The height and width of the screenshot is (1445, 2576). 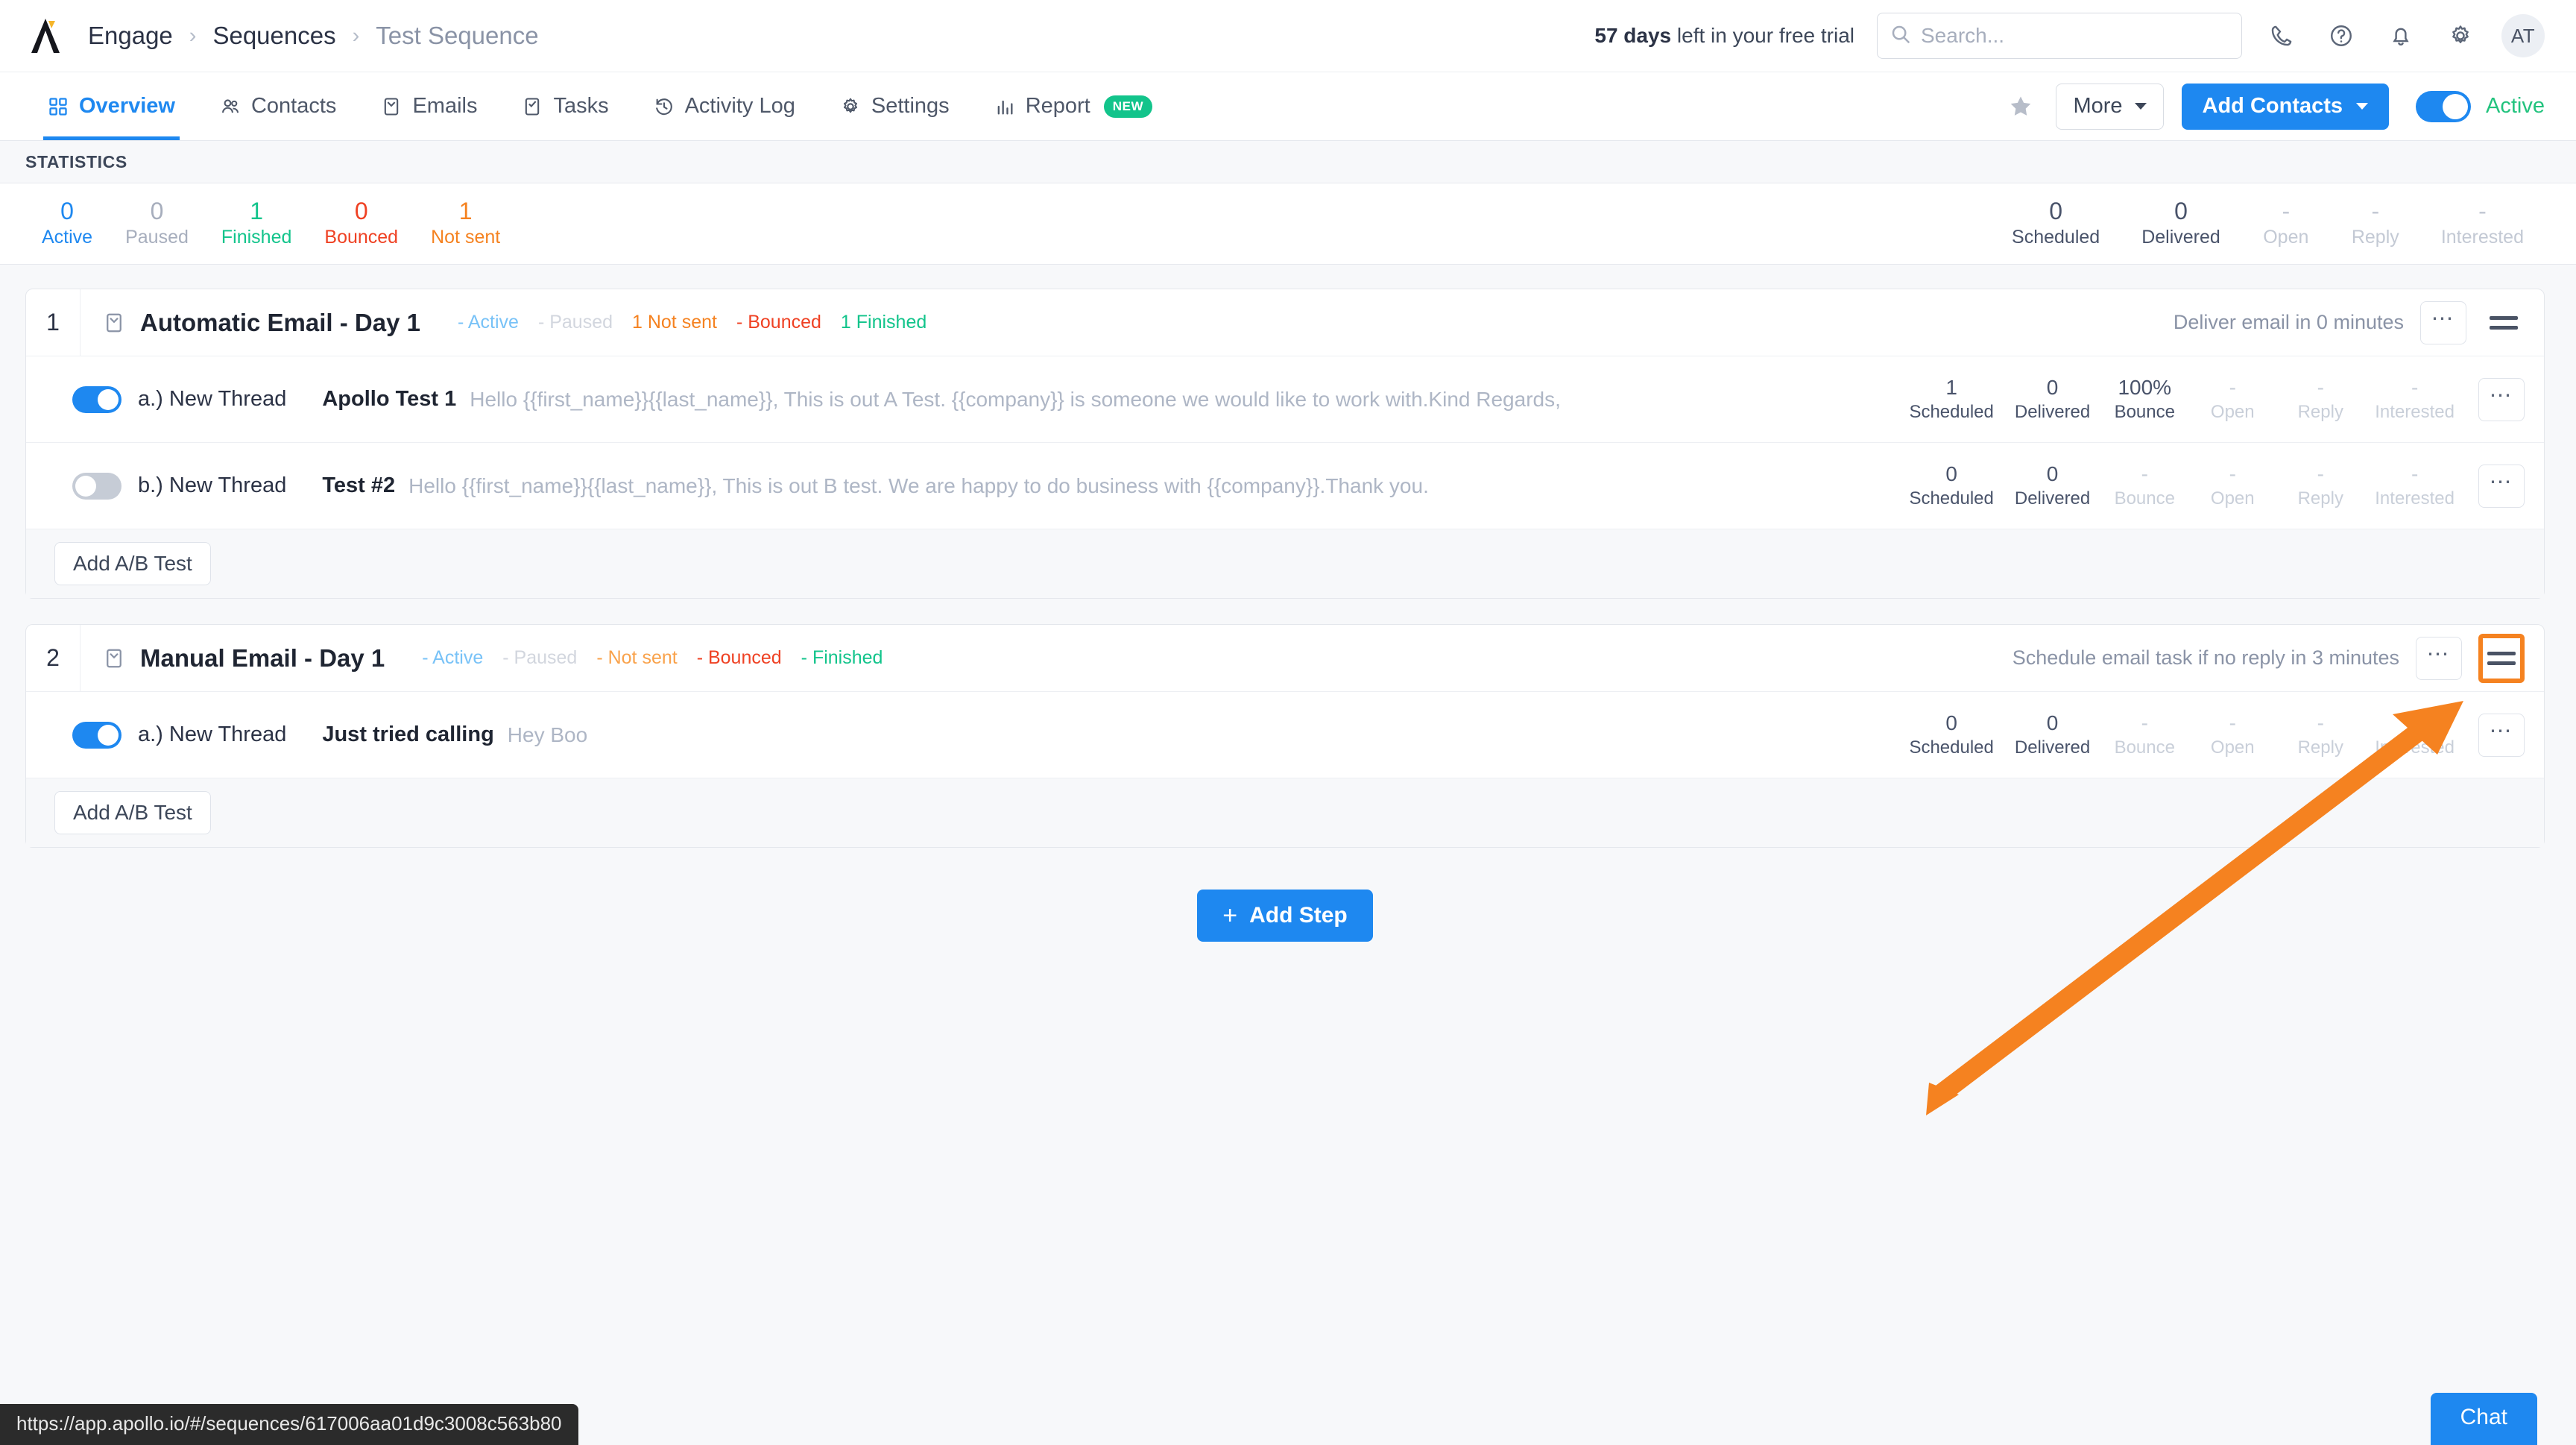 What do you see at coordinates (565, 106) in the screenshot?
I see `tab-tasks: Tasks` at bounding box center [565, 106].